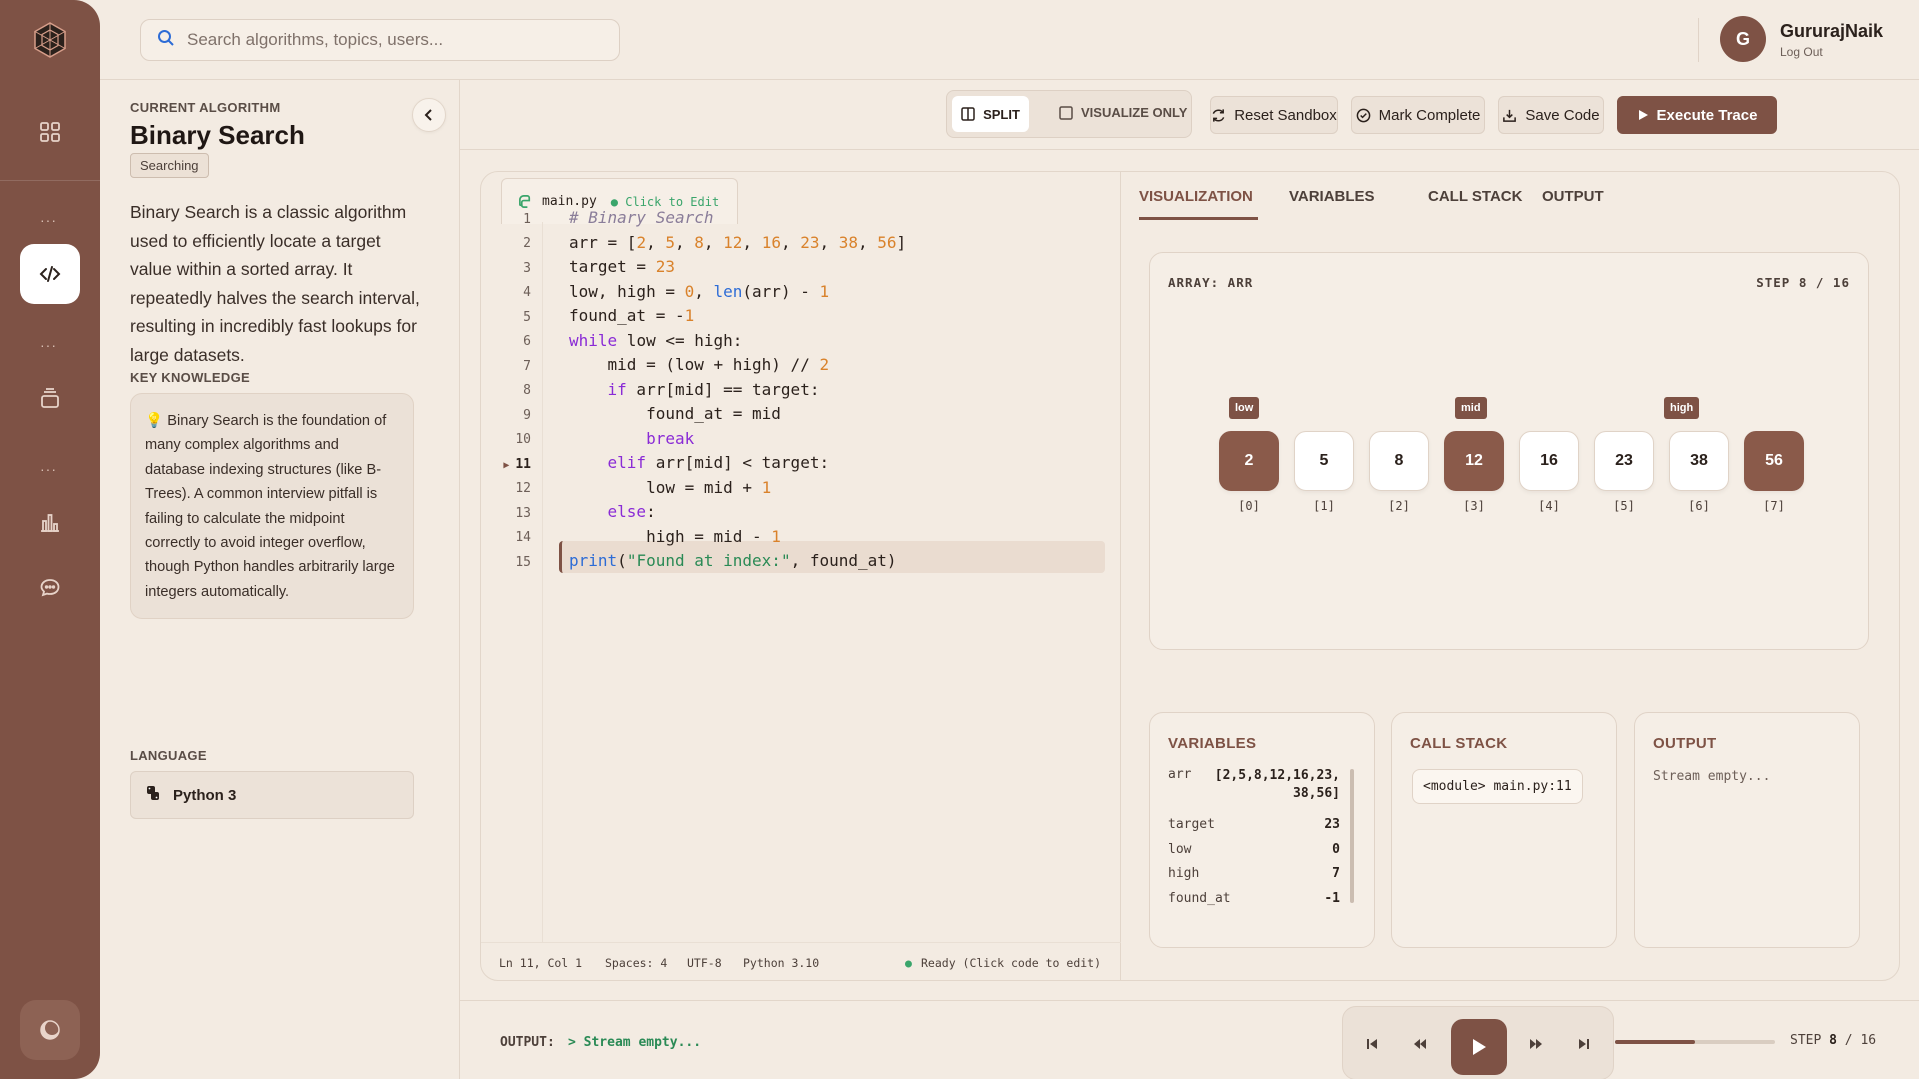  I want to click on line-number: 8, so click(527, 390).